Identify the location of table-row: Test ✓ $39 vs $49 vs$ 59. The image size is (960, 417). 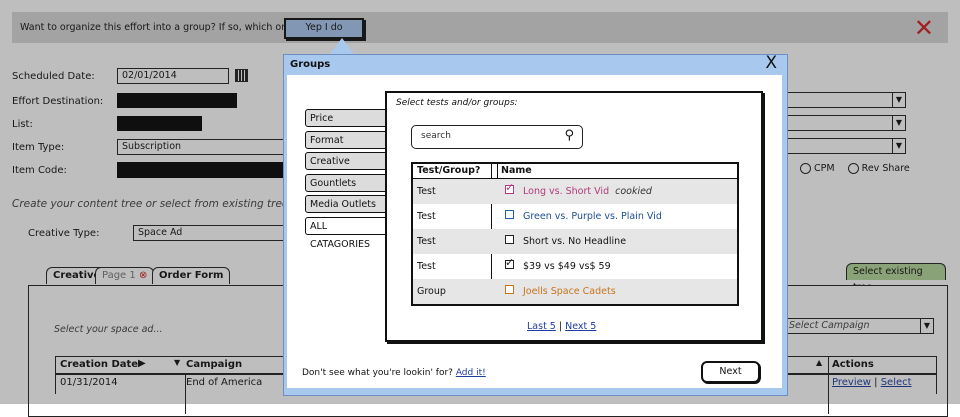
(575, 266).